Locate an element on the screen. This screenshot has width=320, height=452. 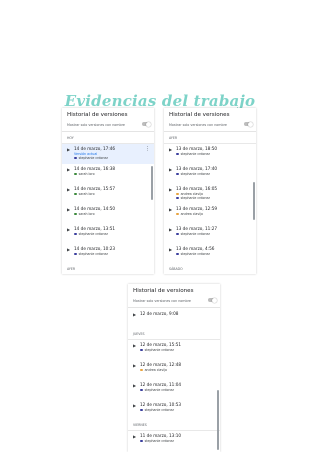
version-item: ▶ 14 de marzo, 15:57 sarah loro is located at coordinates (108, 194).